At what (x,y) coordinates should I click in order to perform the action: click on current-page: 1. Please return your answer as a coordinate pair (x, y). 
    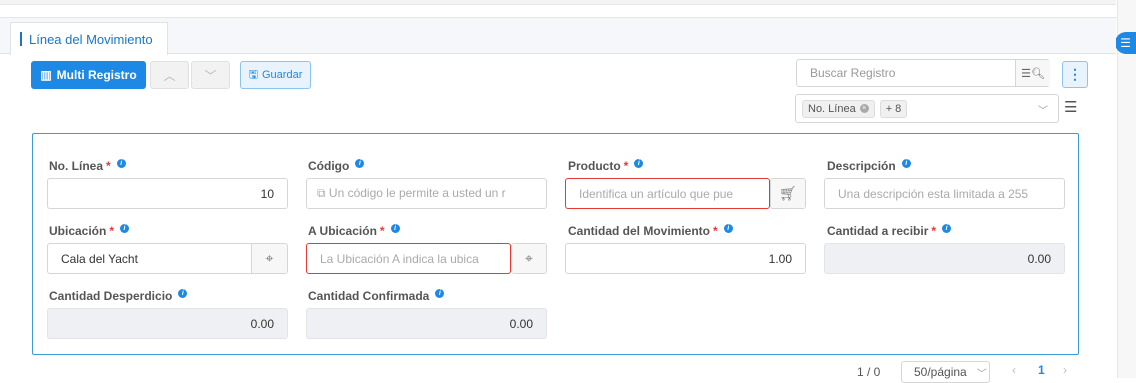
    Looking at the image, I should click on (1041, 370).